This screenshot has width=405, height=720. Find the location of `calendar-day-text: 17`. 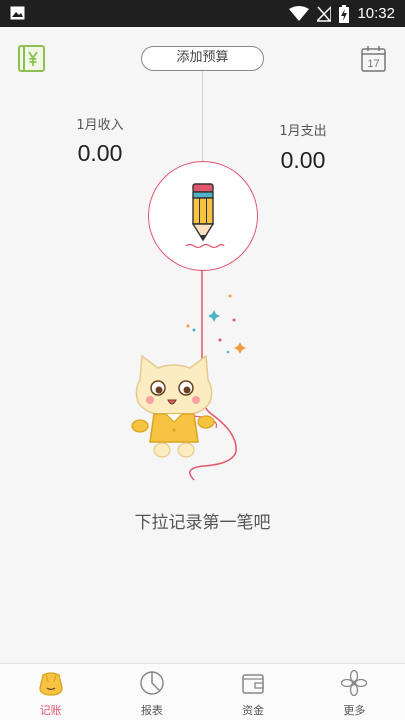

calendar-day-text: 17 is located at coordinates (373, 64).